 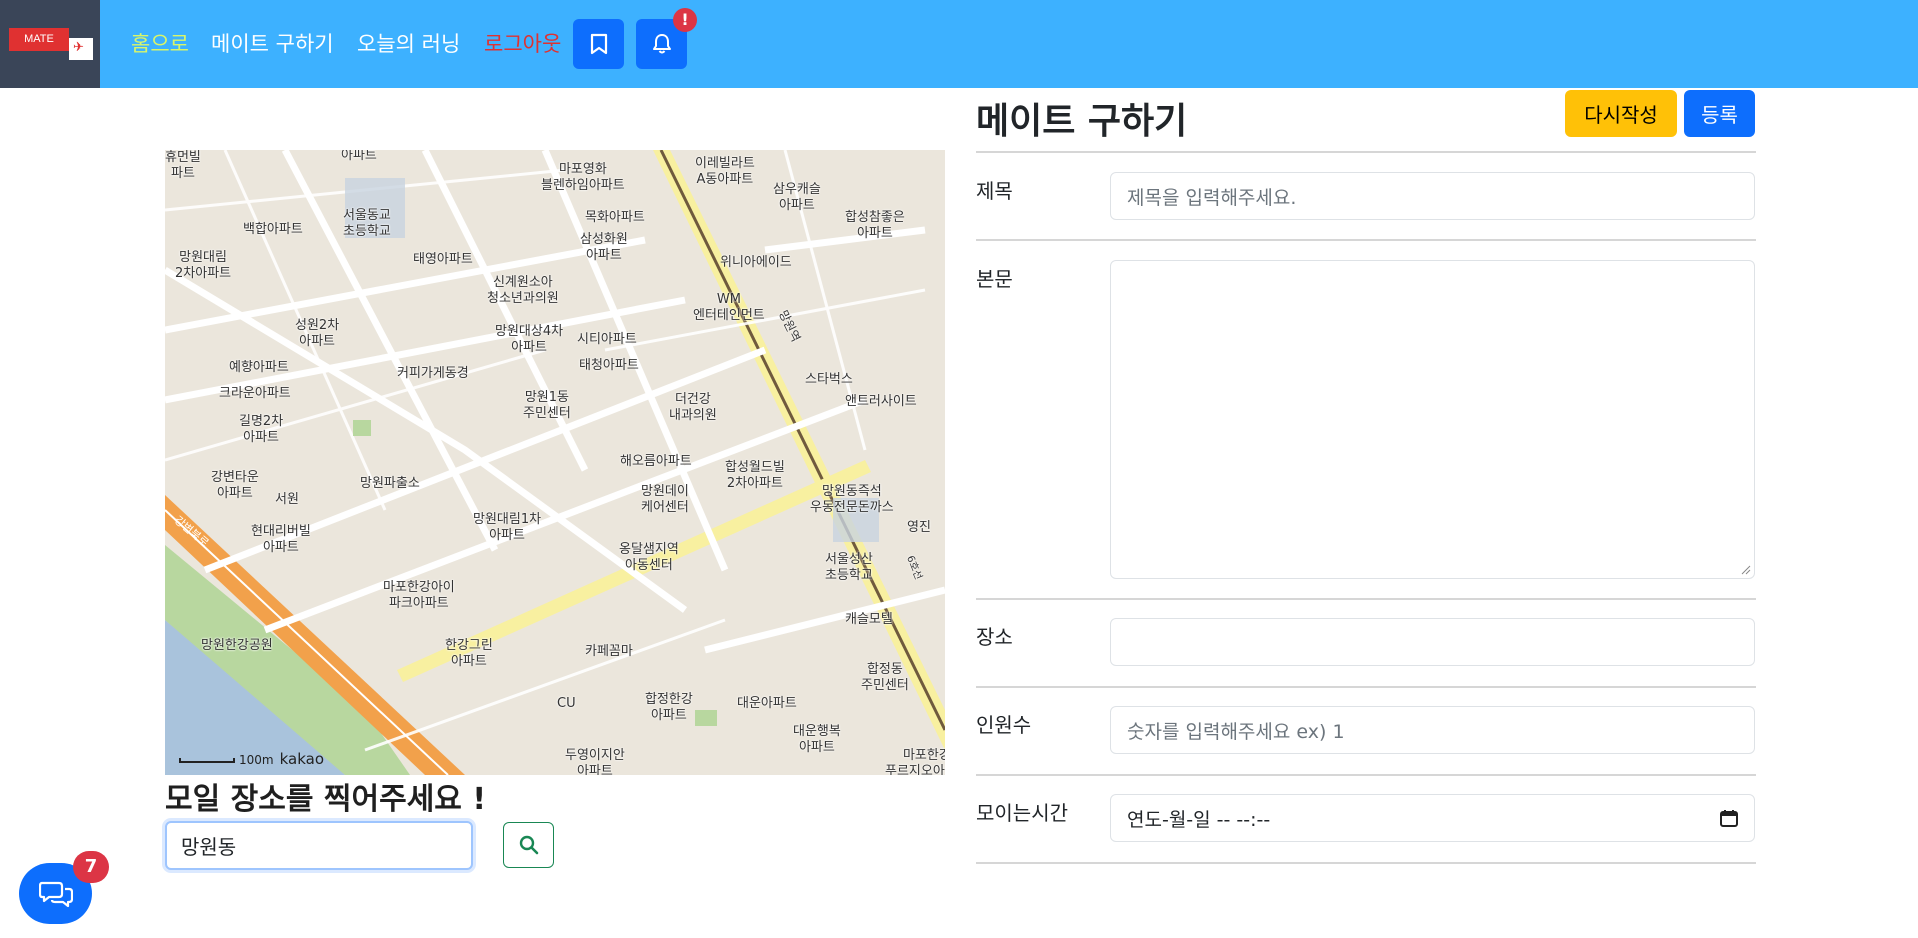 I want to click on map-label: 합성참좋은 아파트, so click(x=875, y=225).